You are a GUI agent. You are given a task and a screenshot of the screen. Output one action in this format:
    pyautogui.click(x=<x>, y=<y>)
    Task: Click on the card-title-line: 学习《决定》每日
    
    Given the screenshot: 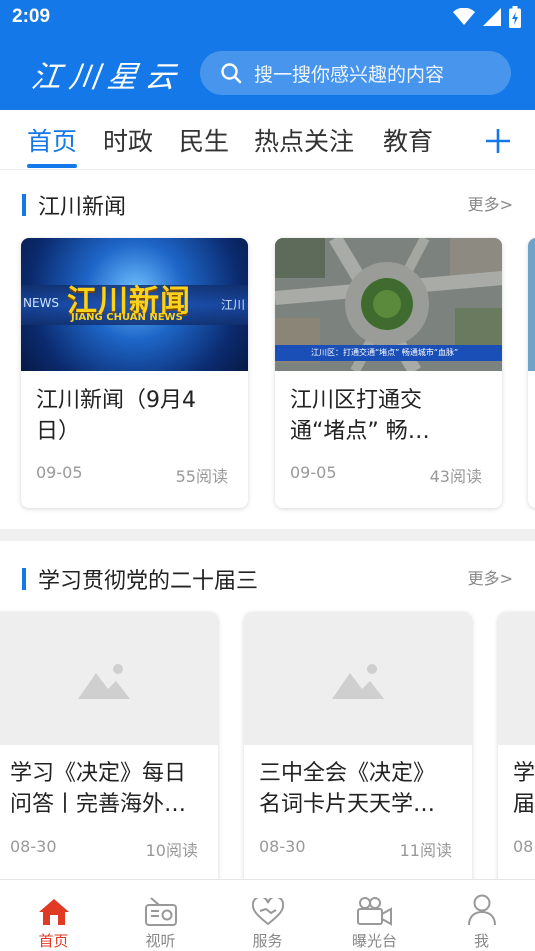 What is the action you would take?
    pyautogui.click(x=98, y=773)
    